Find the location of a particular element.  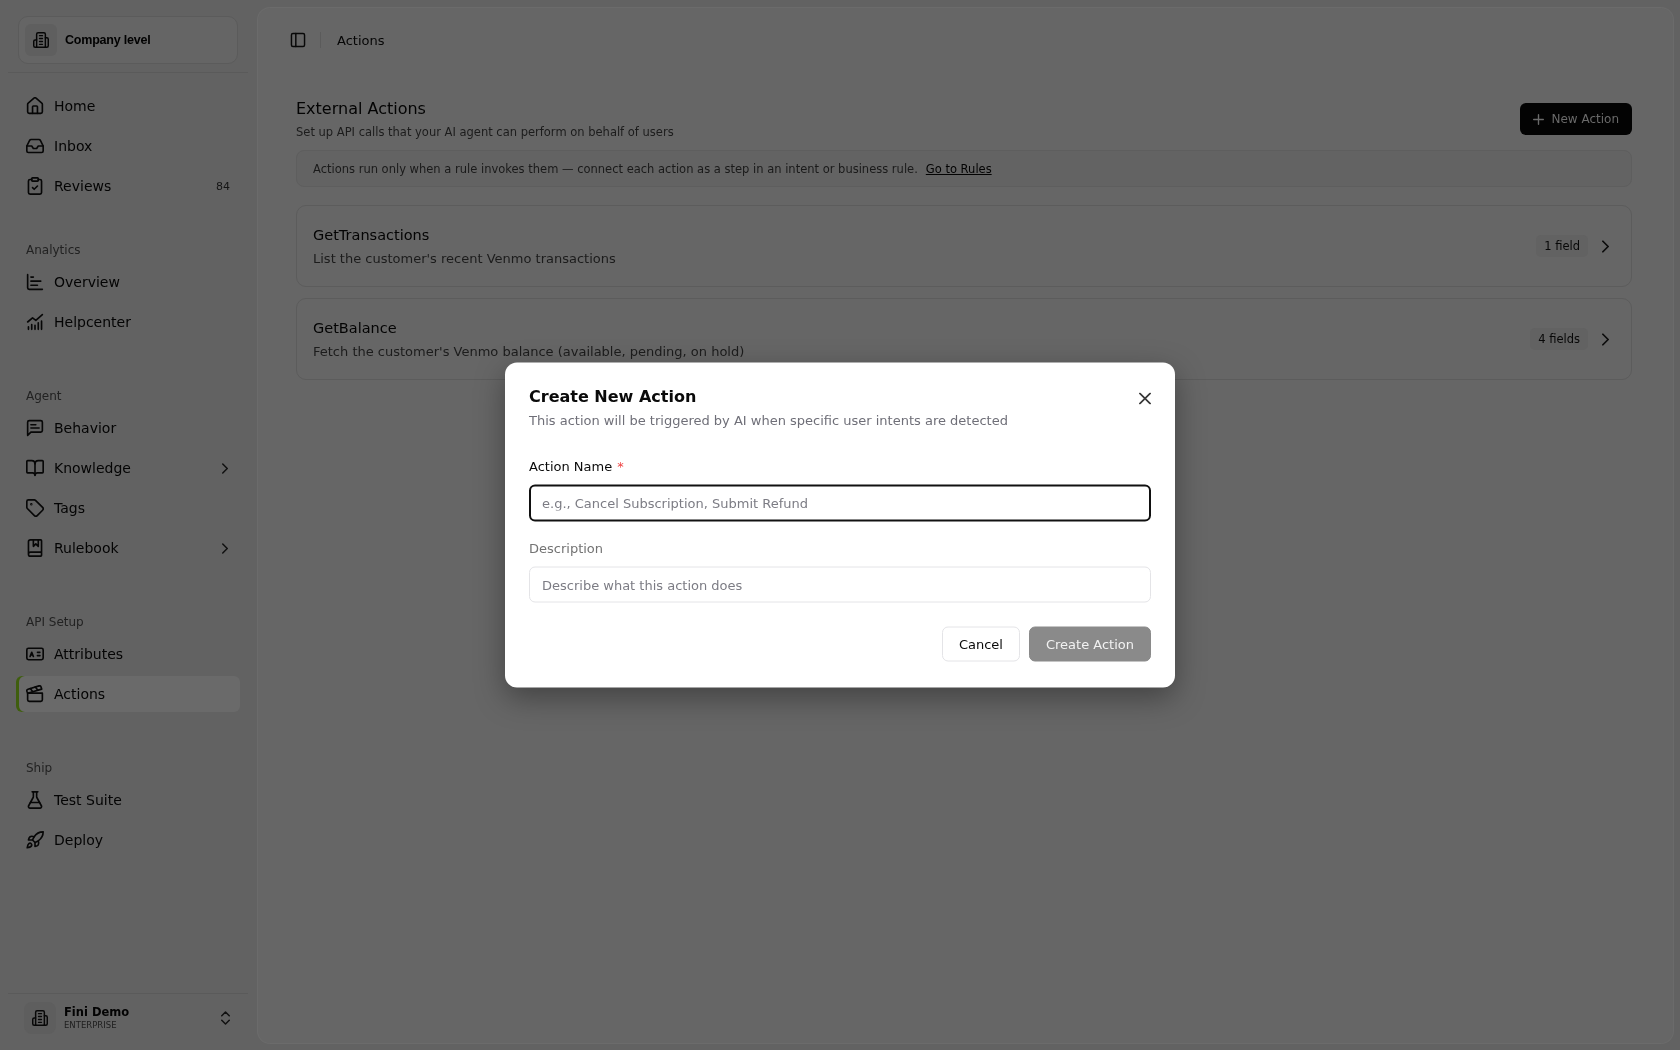

page-subtitle: Set up API calls that your AI agent can perform on behalf of users is located at coordinates (485, 132).